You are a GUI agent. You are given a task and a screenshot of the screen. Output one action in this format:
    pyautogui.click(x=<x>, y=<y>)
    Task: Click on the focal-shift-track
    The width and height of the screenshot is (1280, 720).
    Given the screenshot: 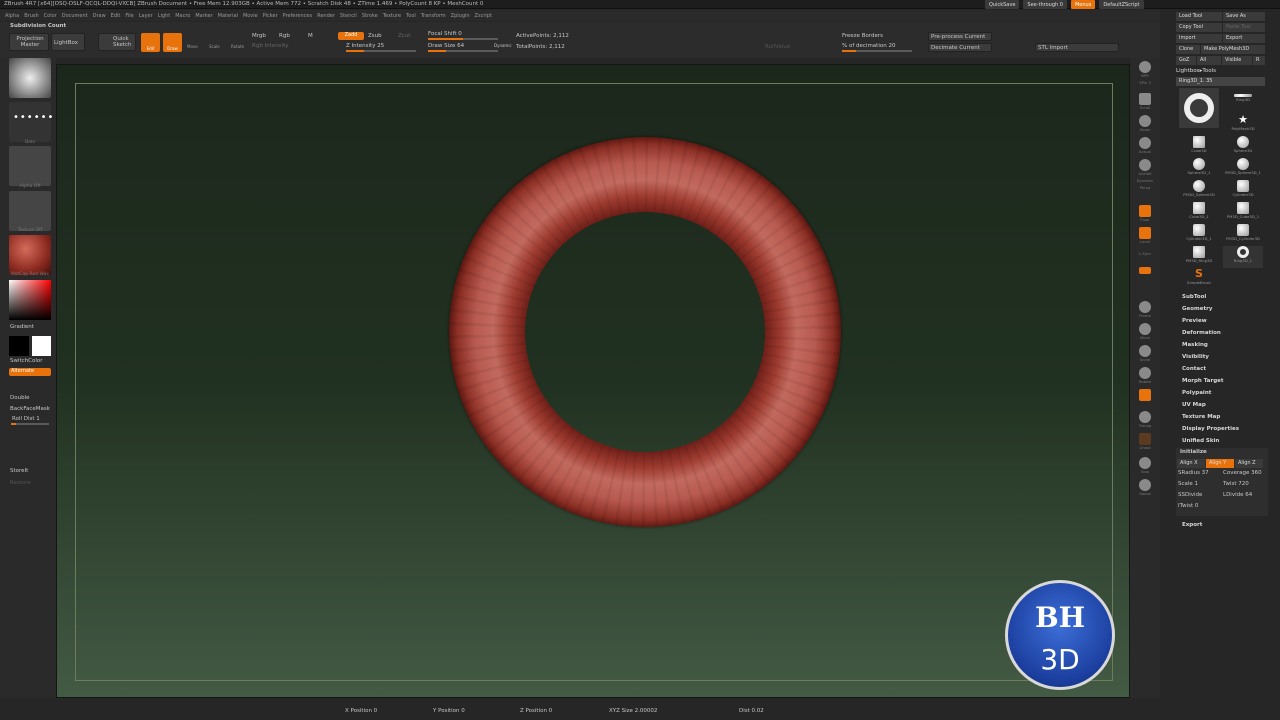 What is the action you would take?
    pyautogui.click(x=463, y=39)
    